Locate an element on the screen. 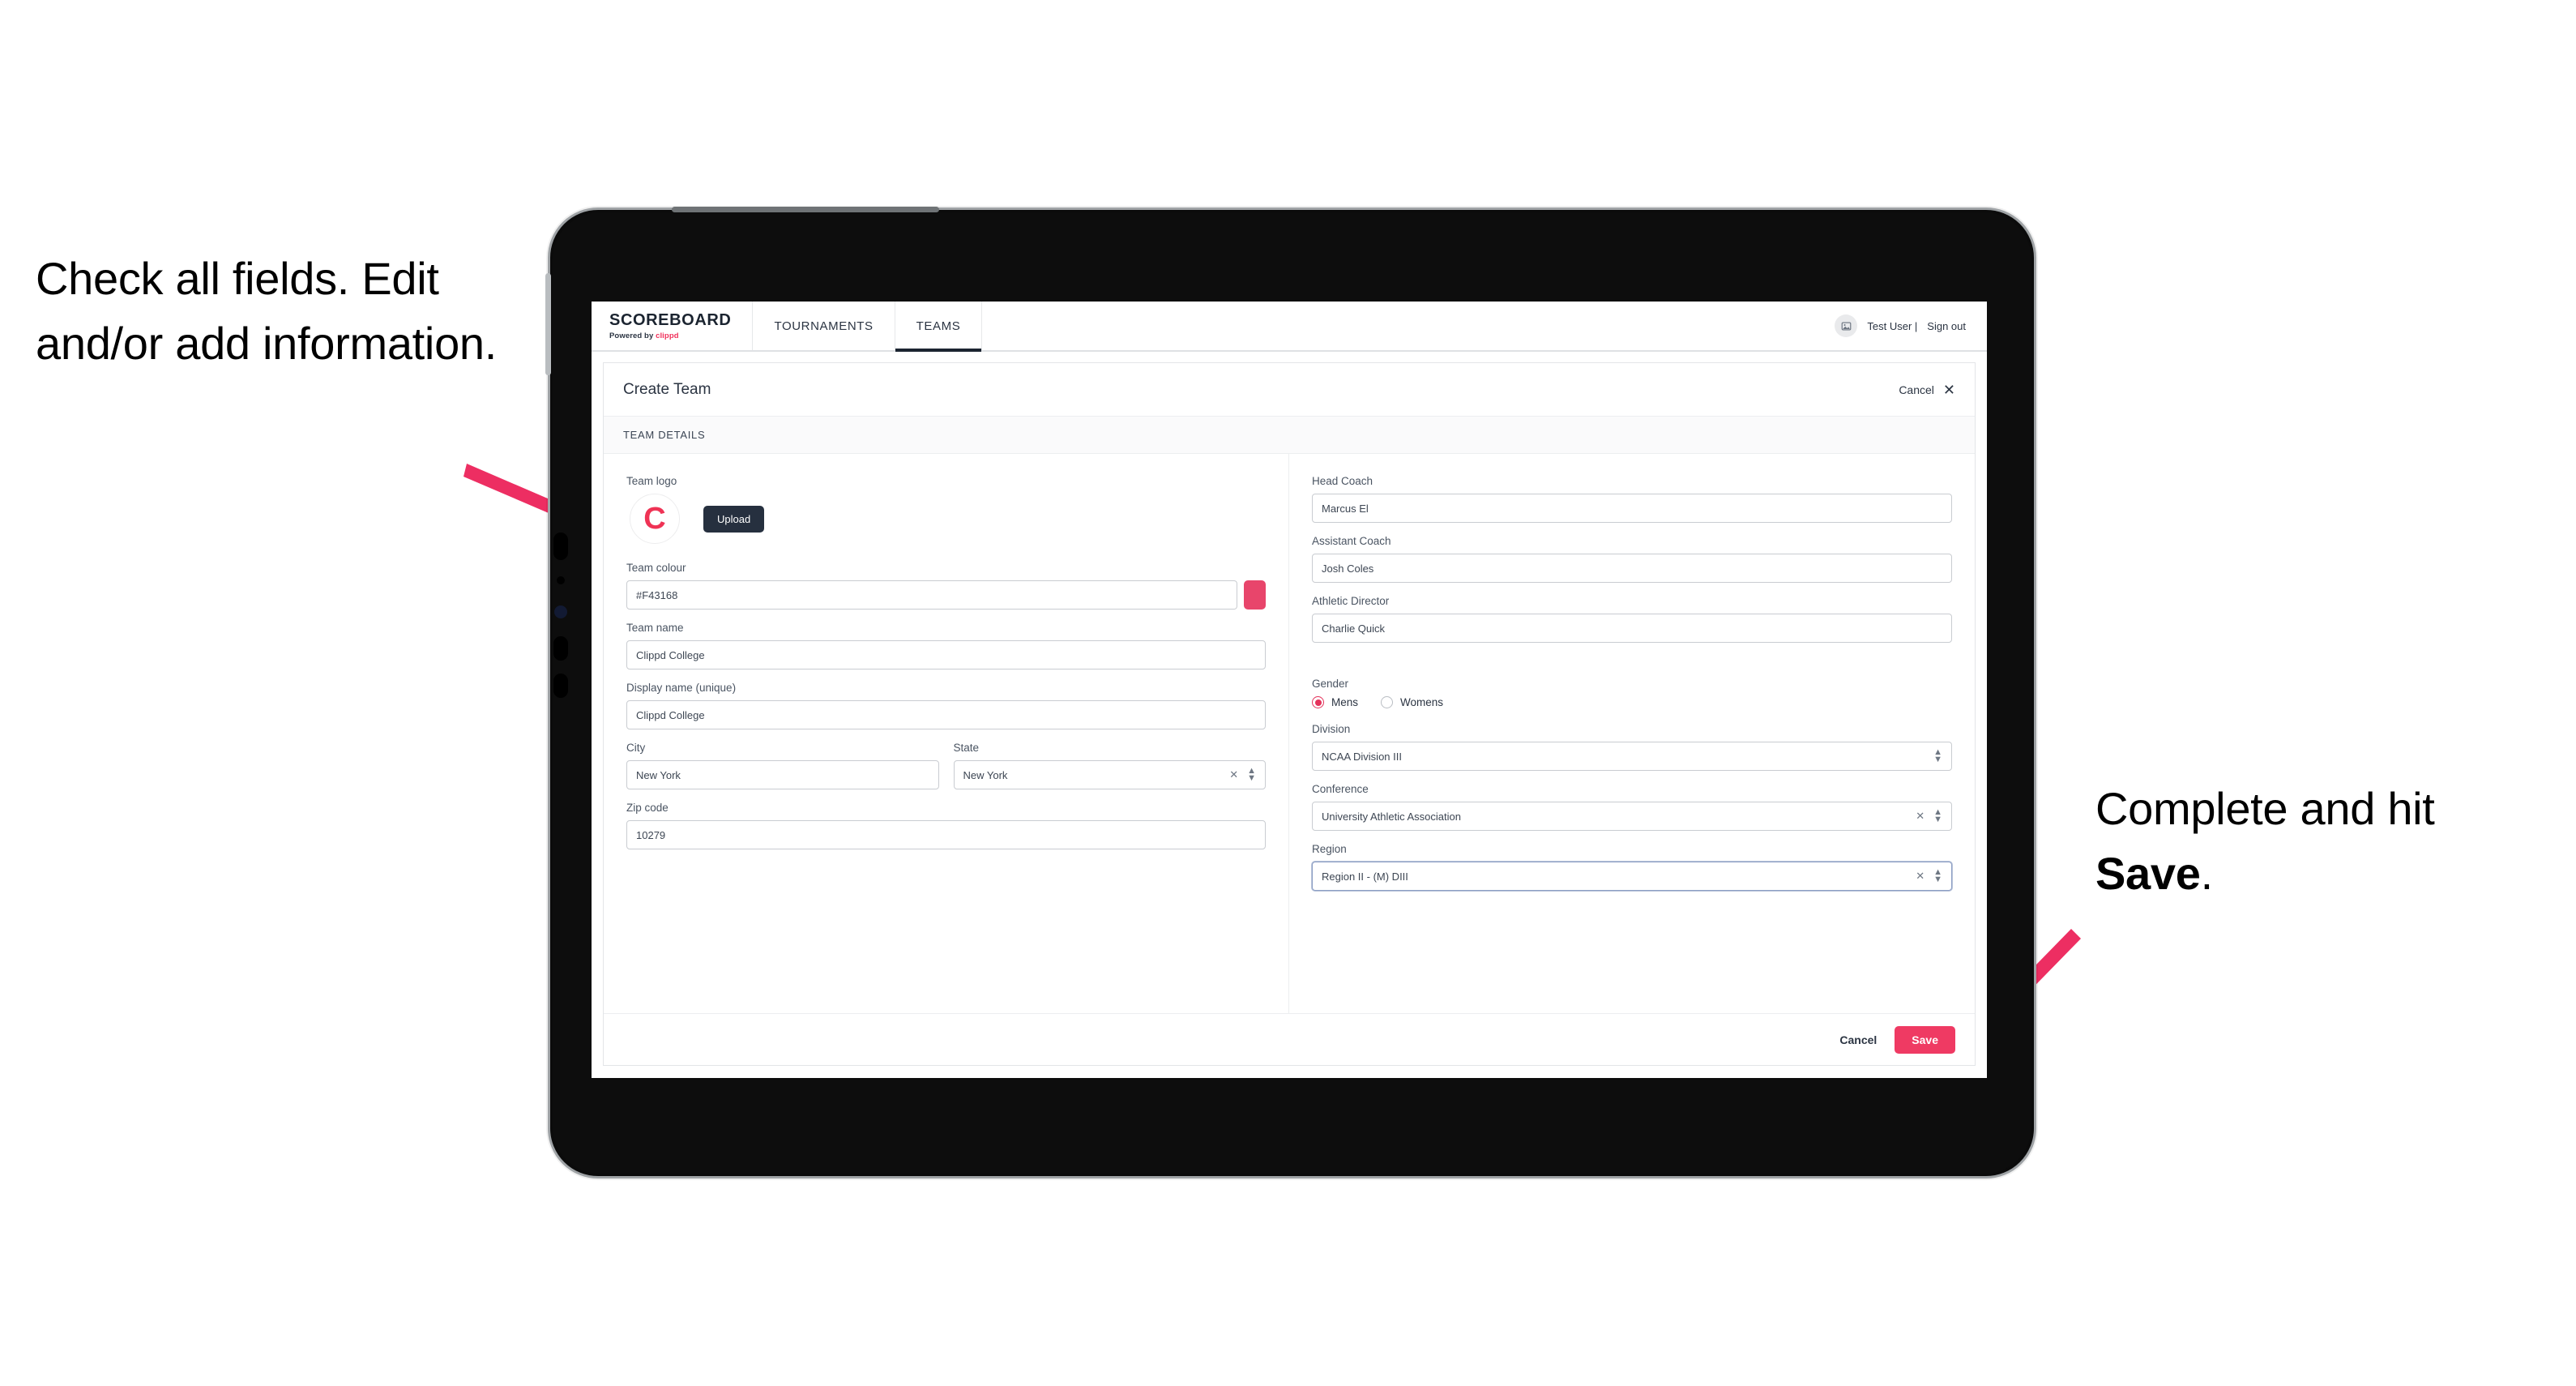 The image size is (2576, 1386). team-logo-row: C Upload is located at coordinates (948, 519).